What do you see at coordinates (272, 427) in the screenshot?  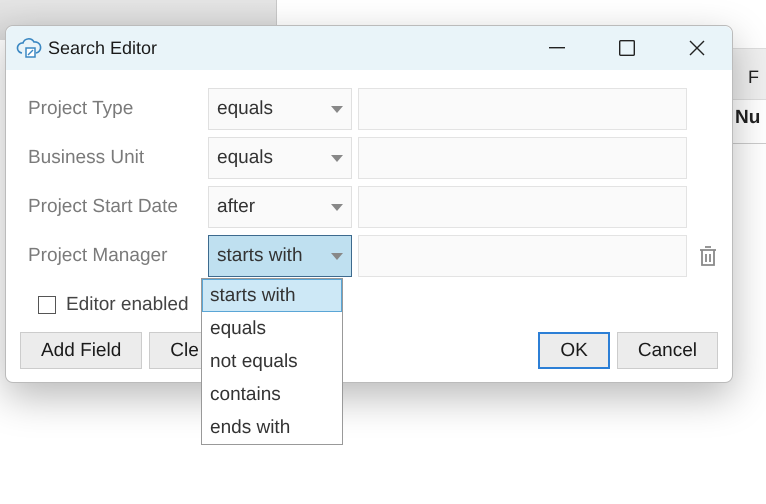 I see `dropdown-option: ends with` at bounding box center [272, 427].